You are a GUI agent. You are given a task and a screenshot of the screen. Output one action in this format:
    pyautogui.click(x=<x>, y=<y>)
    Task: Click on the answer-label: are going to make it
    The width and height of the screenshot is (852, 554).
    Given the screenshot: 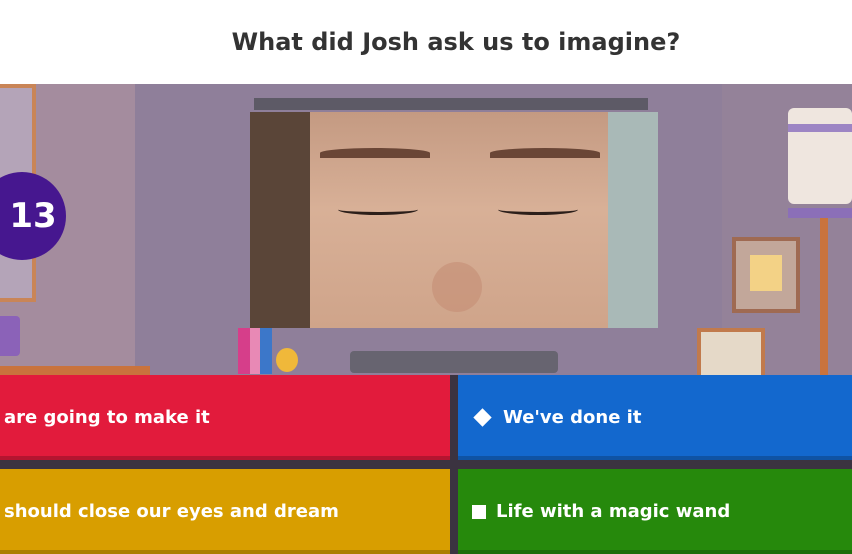 What is the action you would take?
    pyautogui.click(x=107, y=417)
    